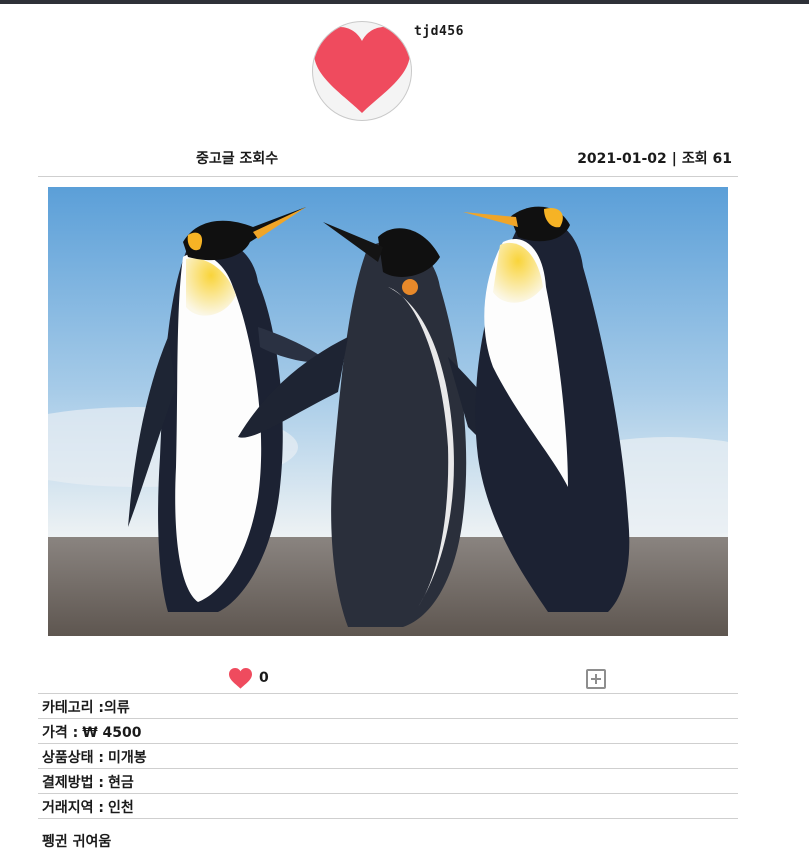 The width and height of the screenshot is (809, 857). I want to click on price-label: 가격 :, so click(60, 733).